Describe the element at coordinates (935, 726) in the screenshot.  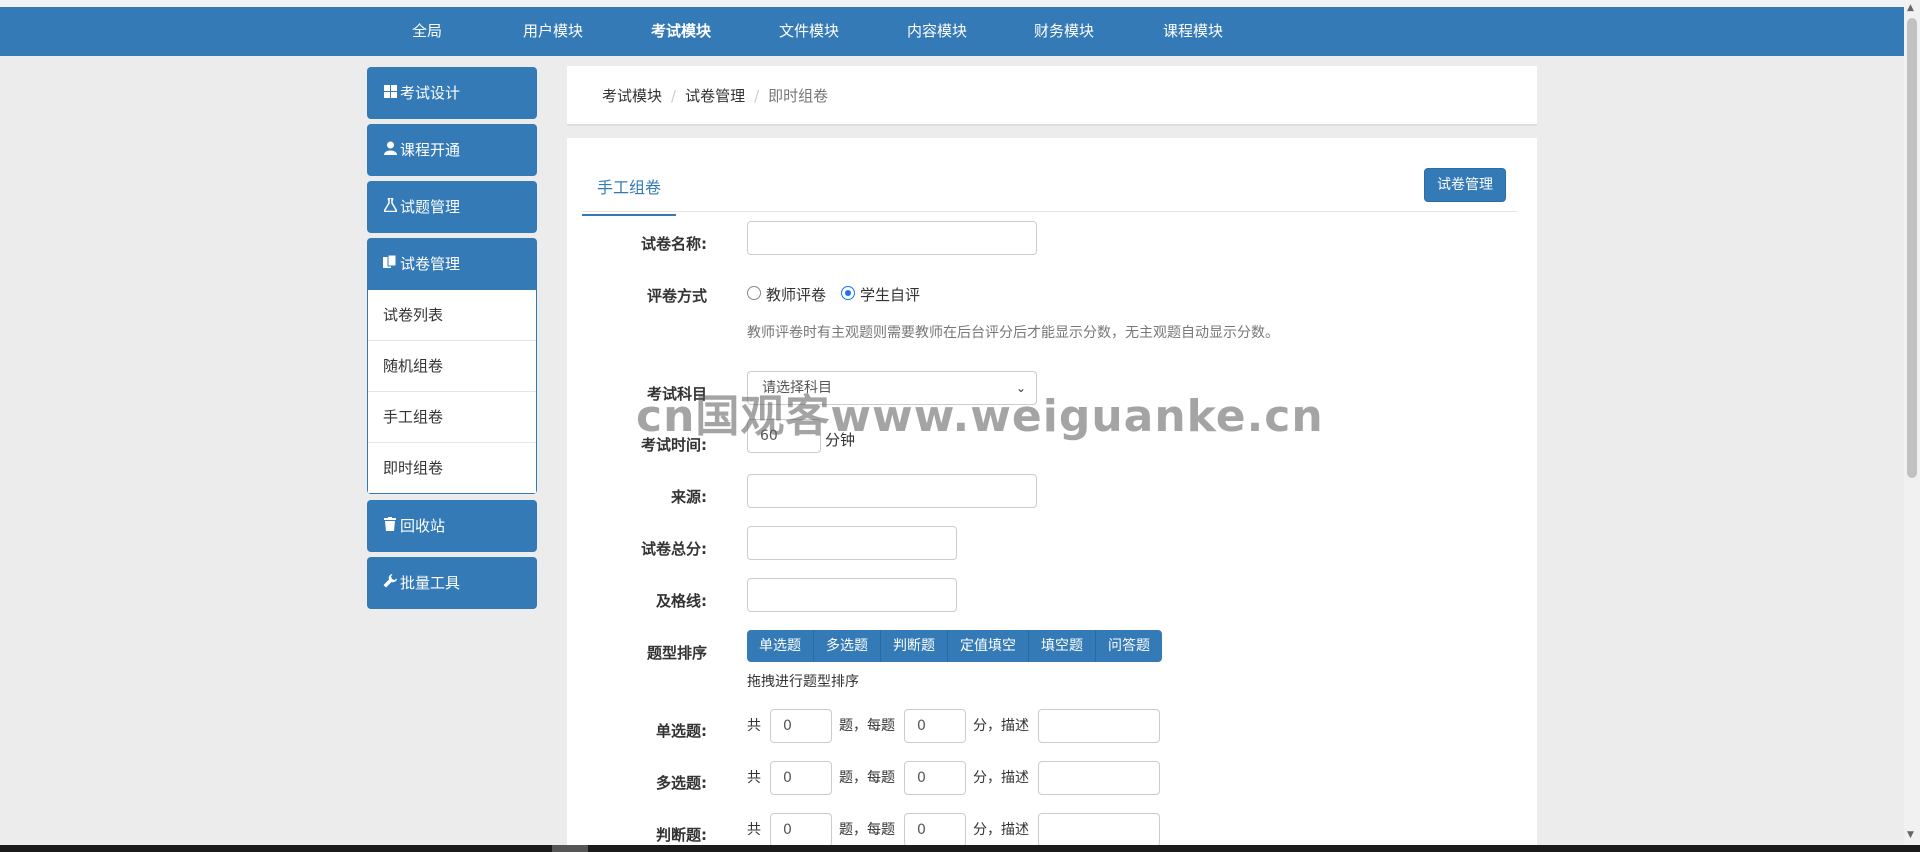
I see `single-choice-score-input: 0` at that location.